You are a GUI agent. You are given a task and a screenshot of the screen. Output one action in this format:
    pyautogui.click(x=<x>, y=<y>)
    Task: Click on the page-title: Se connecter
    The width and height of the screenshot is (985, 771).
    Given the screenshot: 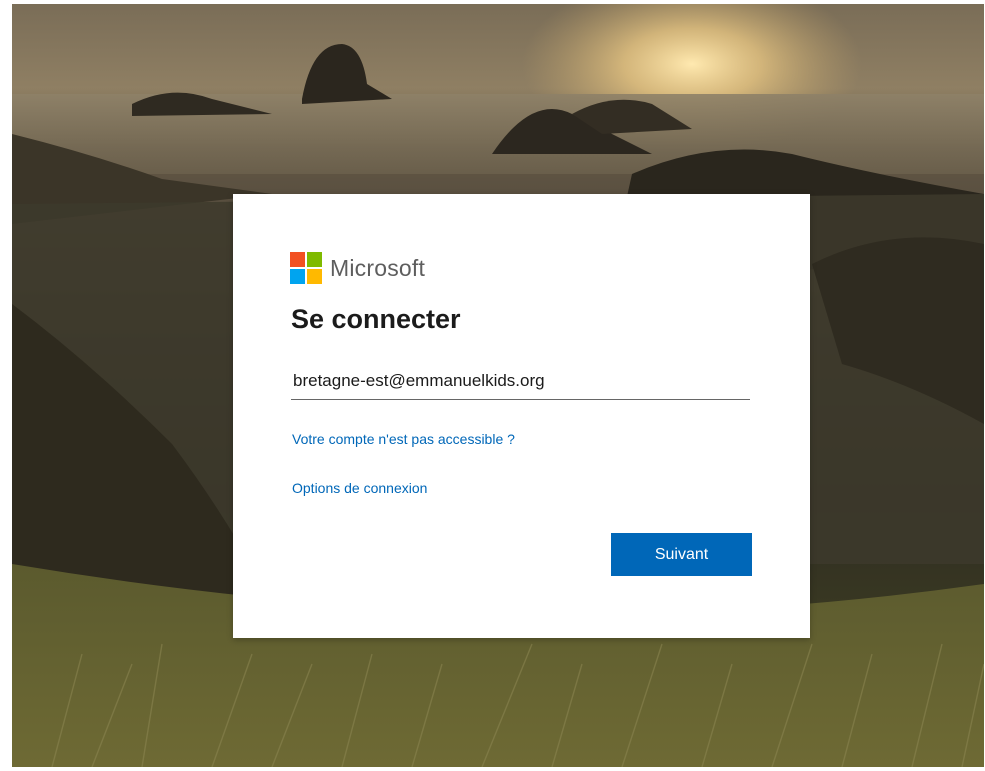 What is the action you would take?
    pyautogui.click(x=376, y=319)
    